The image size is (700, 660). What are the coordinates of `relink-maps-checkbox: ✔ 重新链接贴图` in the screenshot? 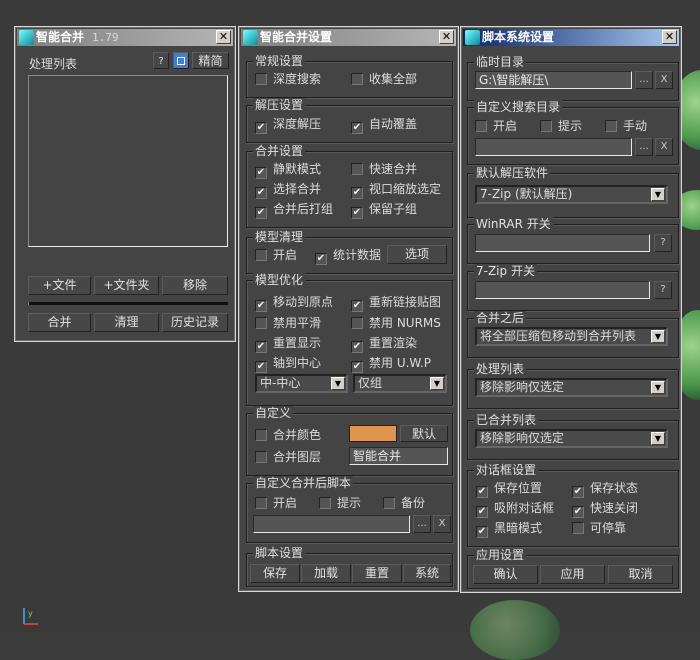 It's located at (396, 303).